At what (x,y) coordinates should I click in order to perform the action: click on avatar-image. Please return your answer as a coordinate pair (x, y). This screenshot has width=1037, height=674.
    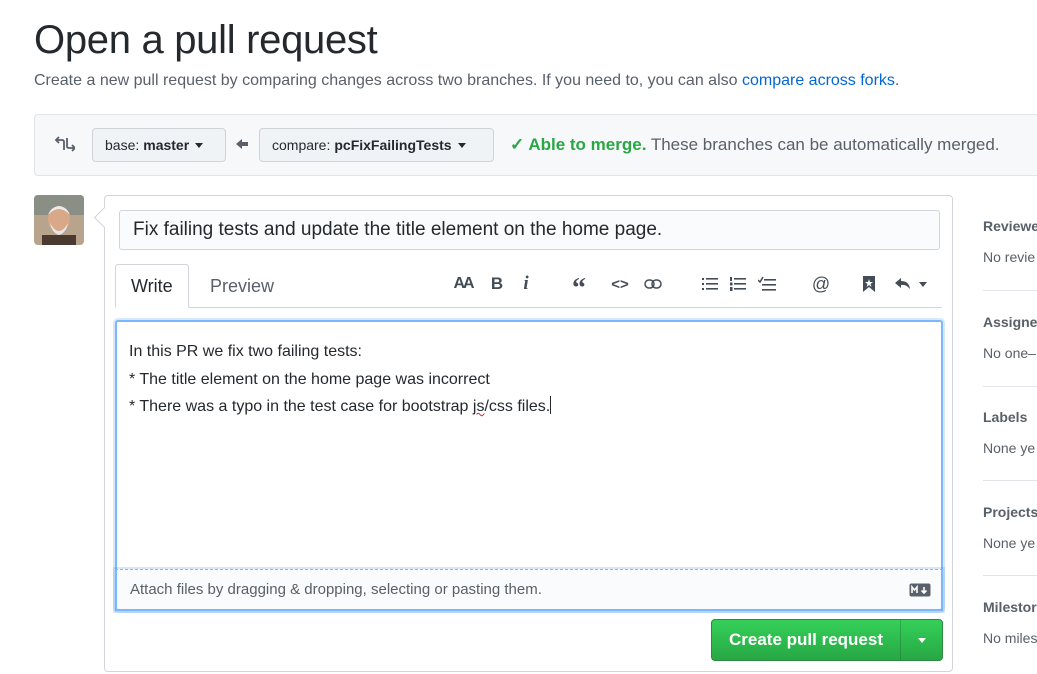
    Looking at the image, I should click on (59, 220).